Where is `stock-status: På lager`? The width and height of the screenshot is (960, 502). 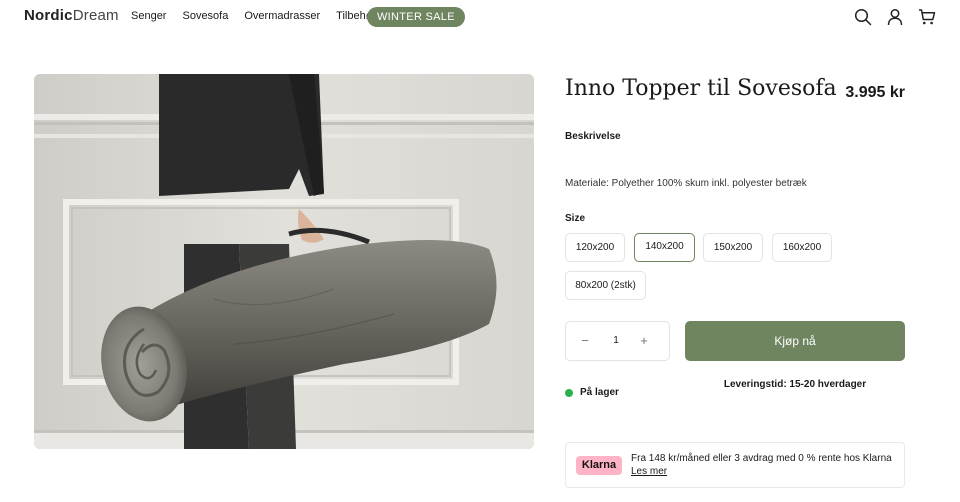
stock-status: På lager is located at coordinates (592, 392).